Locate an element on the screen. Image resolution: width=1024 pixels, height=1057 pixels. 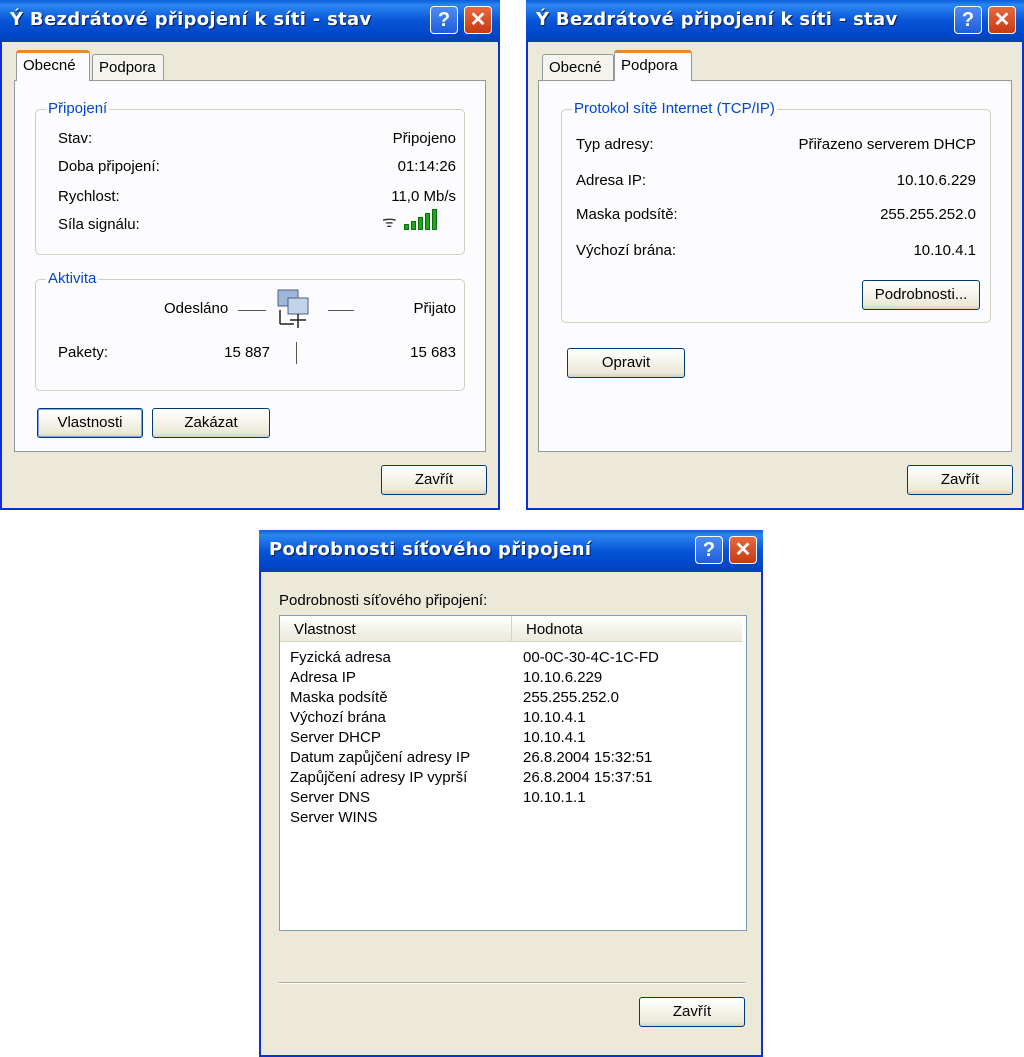
default-gateway-label: Výchozí brána: is located at coordinates (626, 250).